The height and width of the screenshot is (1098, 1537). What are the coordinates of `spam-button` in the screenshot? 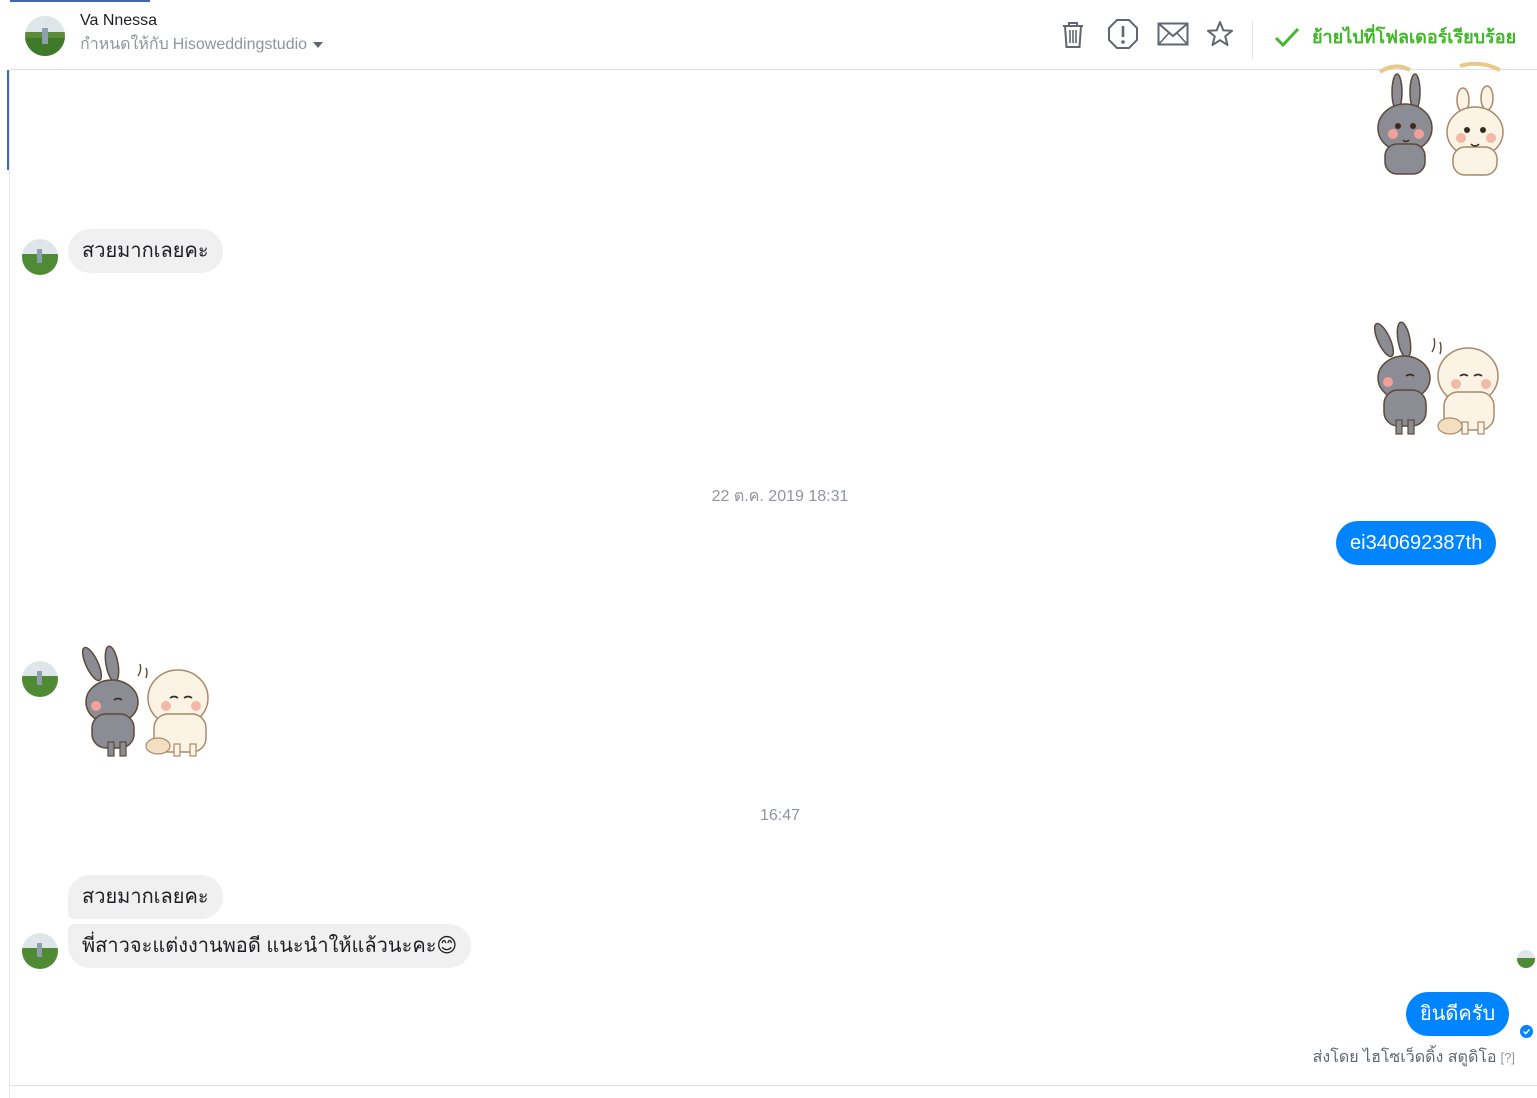 It's located at (1123, 34).